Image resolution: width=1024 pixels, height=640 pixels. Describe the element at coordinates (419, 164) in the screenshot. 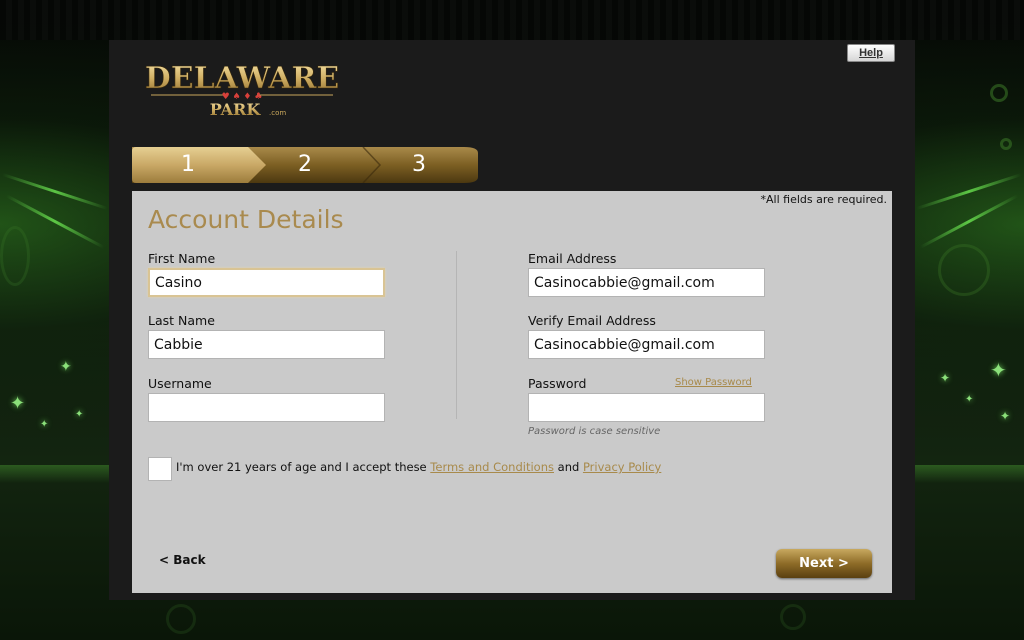

I see `step-3-label: 3` at that location.